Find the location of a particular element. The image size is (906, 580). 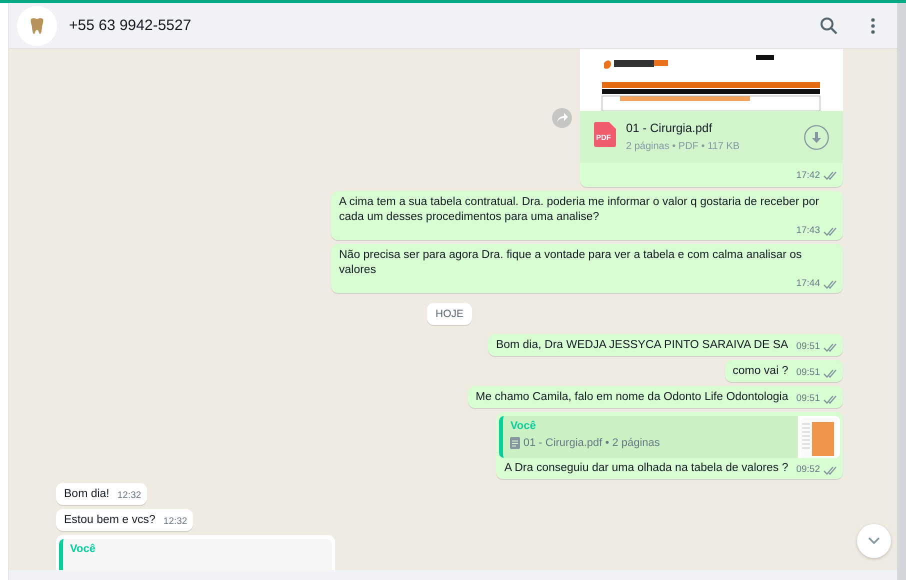

quoted-message: Você 01 - Cirurgia.pdf • 2 páginas is located at coordinates (669, 437).